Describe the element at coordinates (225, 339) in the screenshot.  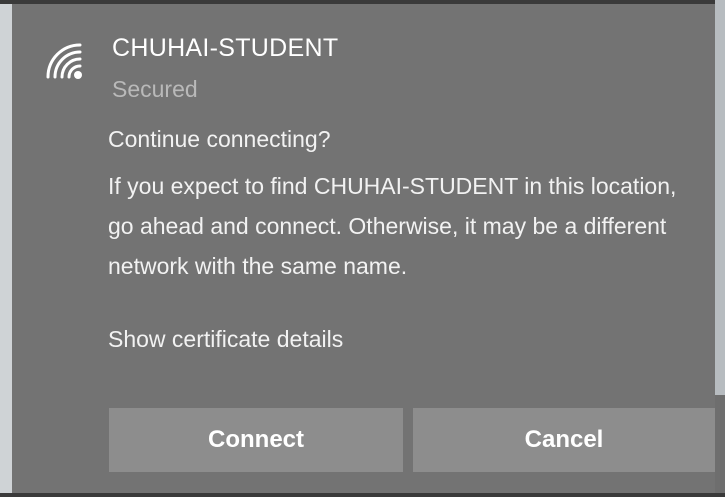
I see `show-certificate-details-link: Show certificate details` at that location.